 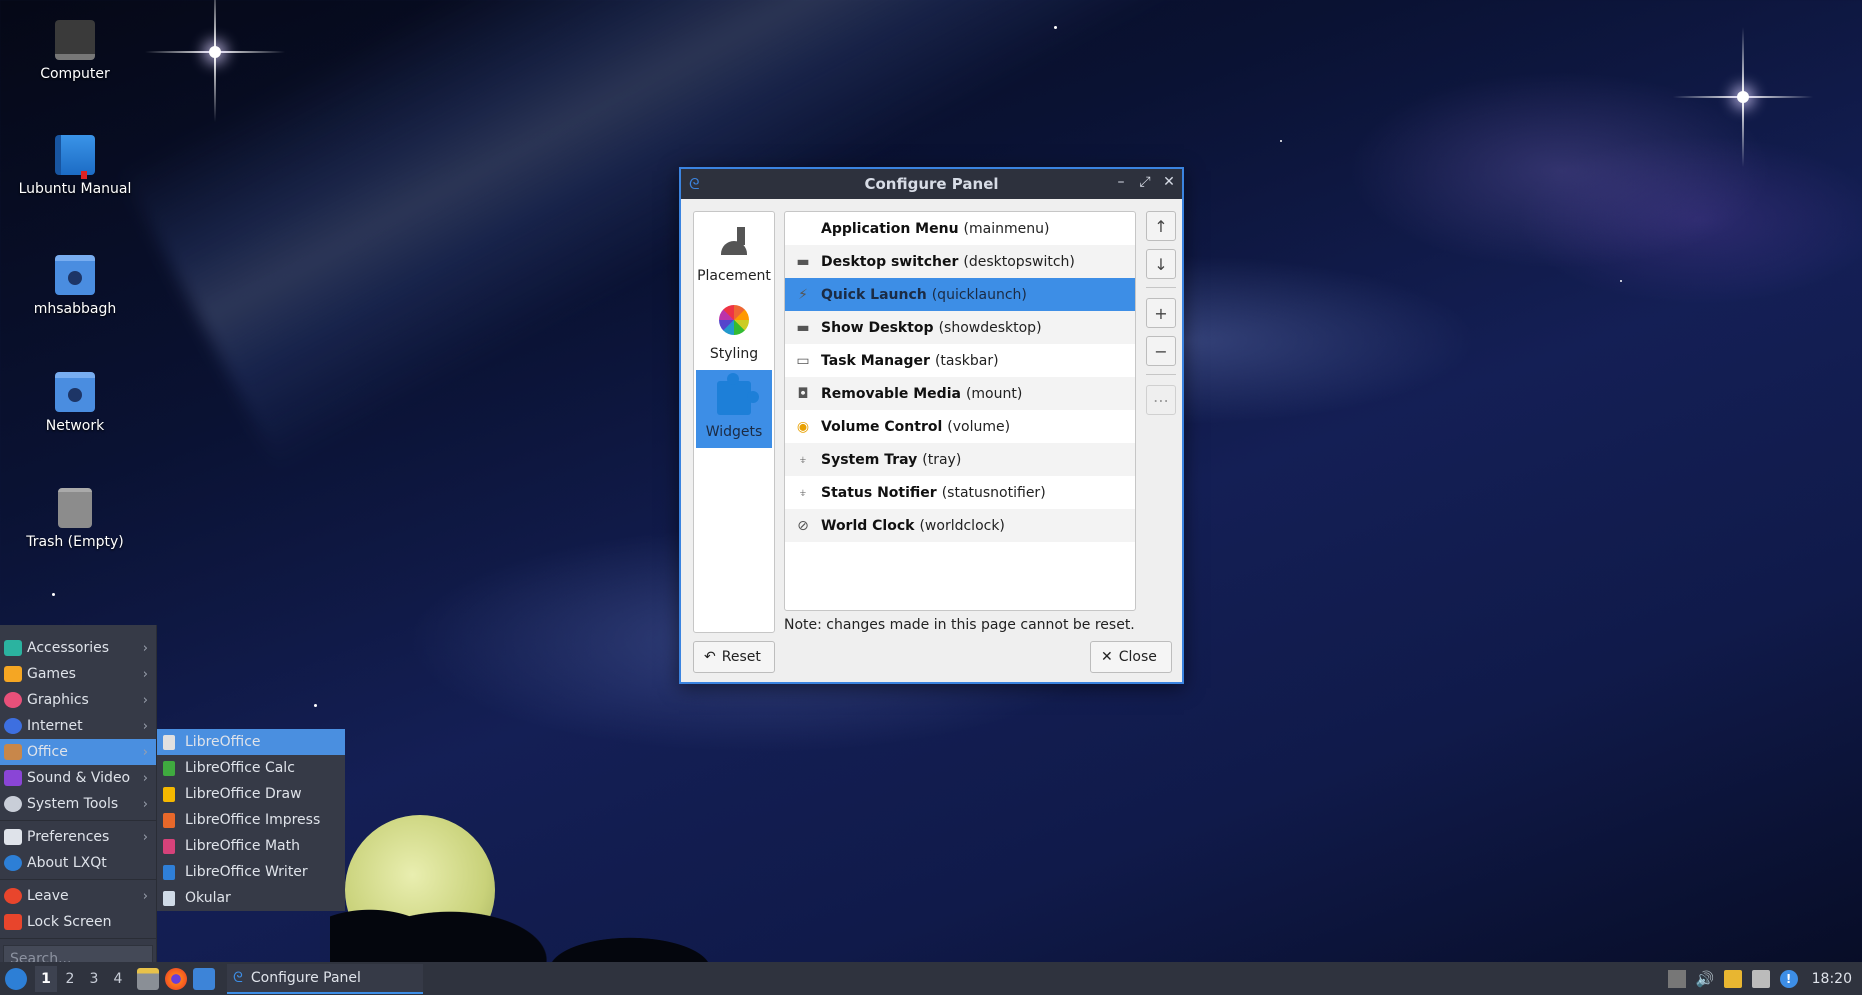 What do you see at coordinates (734, 331) in the screenshot?
I see `sidebar-item-styling: Styling` at bounding box center [734, 331].